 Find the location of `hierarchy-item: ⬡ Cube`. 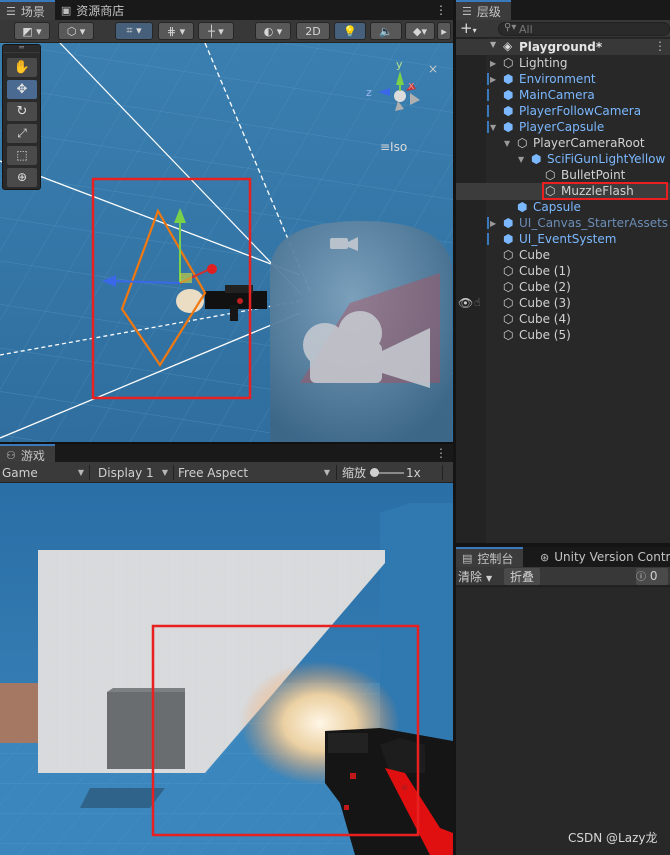

hierarchy-item: ⬡ Cube is located at coordinates (563, 255).